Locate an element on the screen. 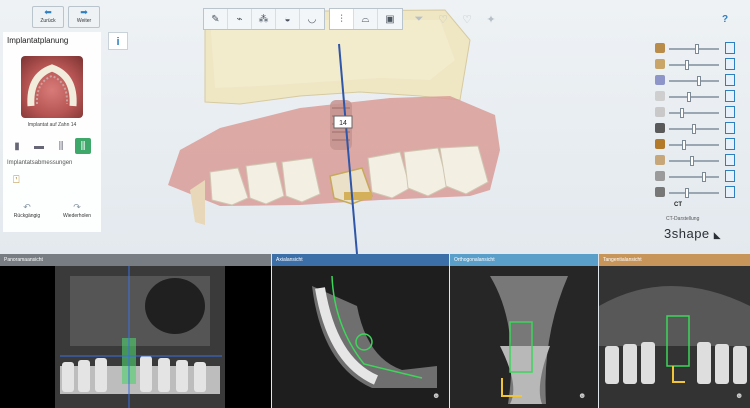  ct-pane-panorama: Panoramaansicht is located at coordinates (135, 331).